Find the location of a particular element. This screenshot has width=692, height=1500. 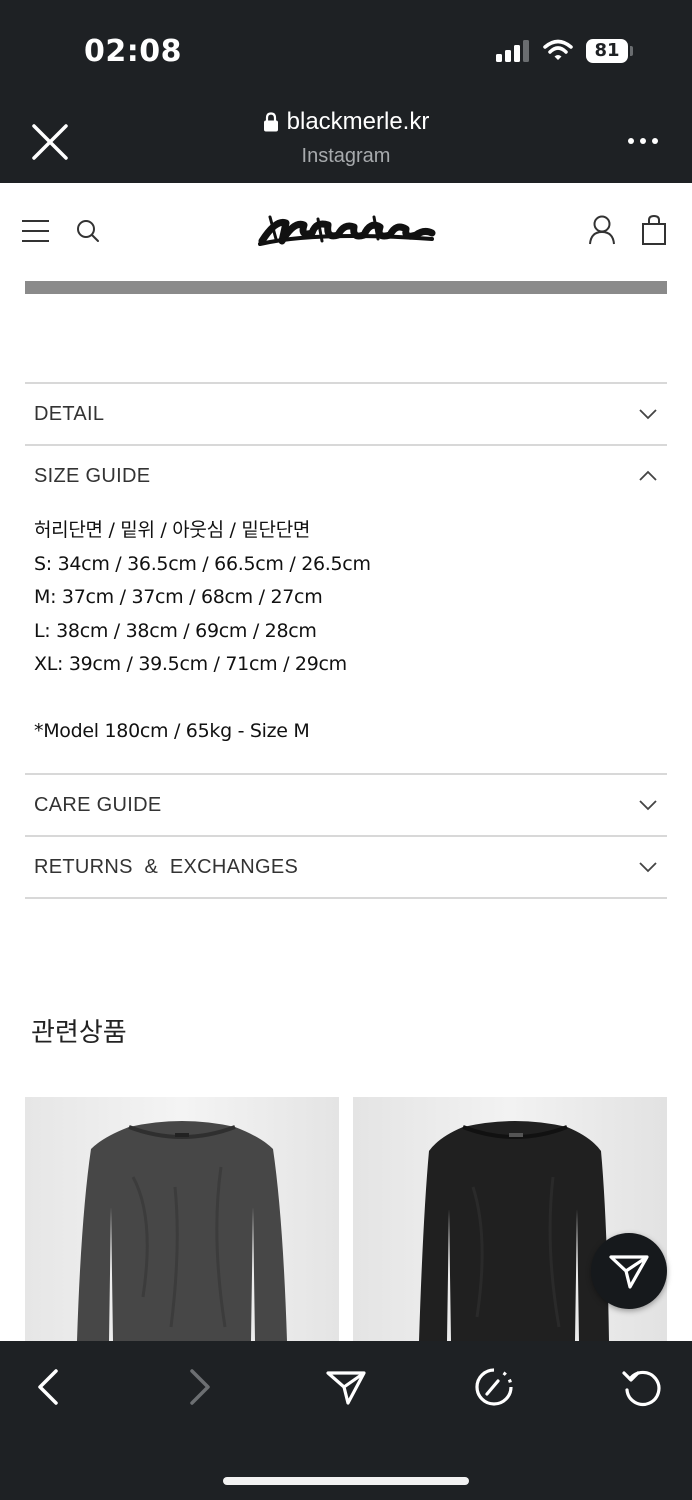

share-fab is located at coordinates (629, 1271).